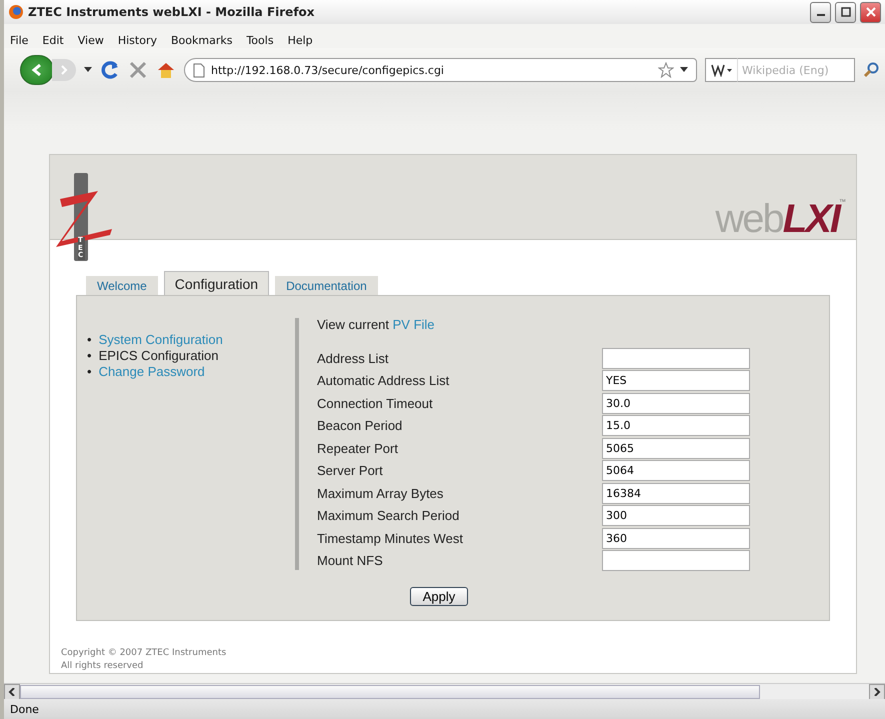 This screenshot has height=719, width=885. What do you see at coordinates (91, 40) in the screenshot?
I see `menu-item: View` at bounding box center [91, 40].